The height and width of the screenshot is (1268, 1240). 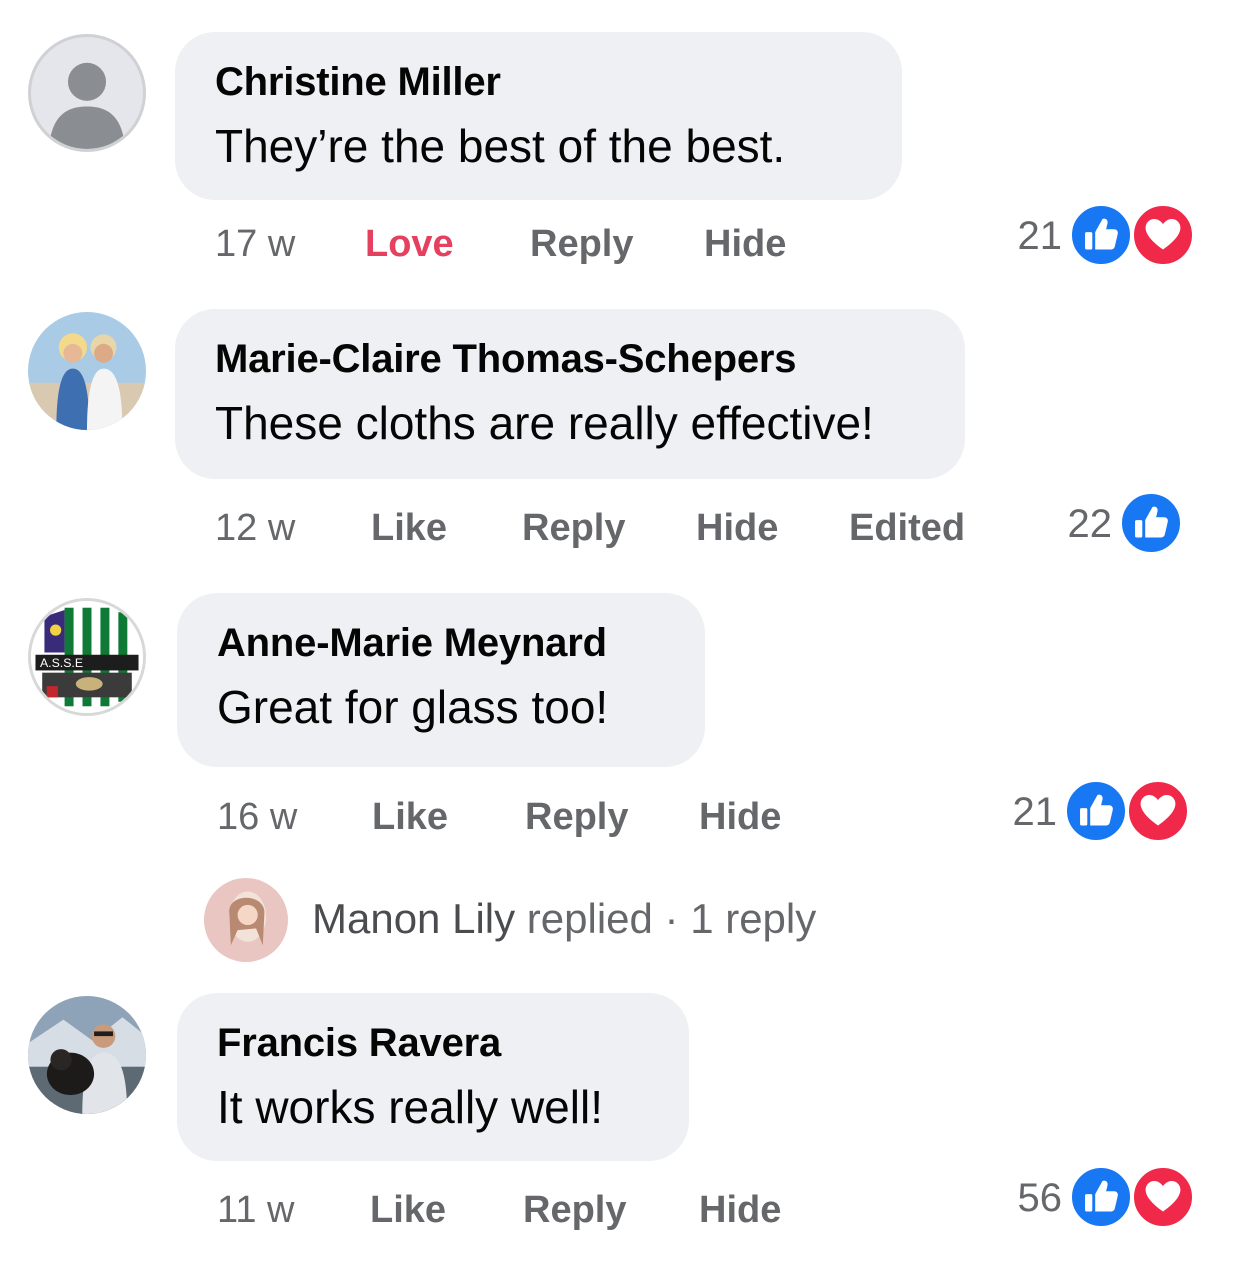 I want to click on comment-bubble: Francis Ravera It works really well!, so click(x=433, y=1077).